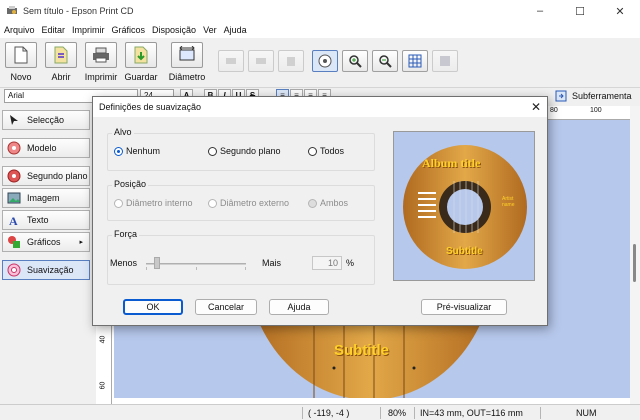 This screenshot has height=420, width=640. I want to click on menu-editar: Editar, so click(54, 30).